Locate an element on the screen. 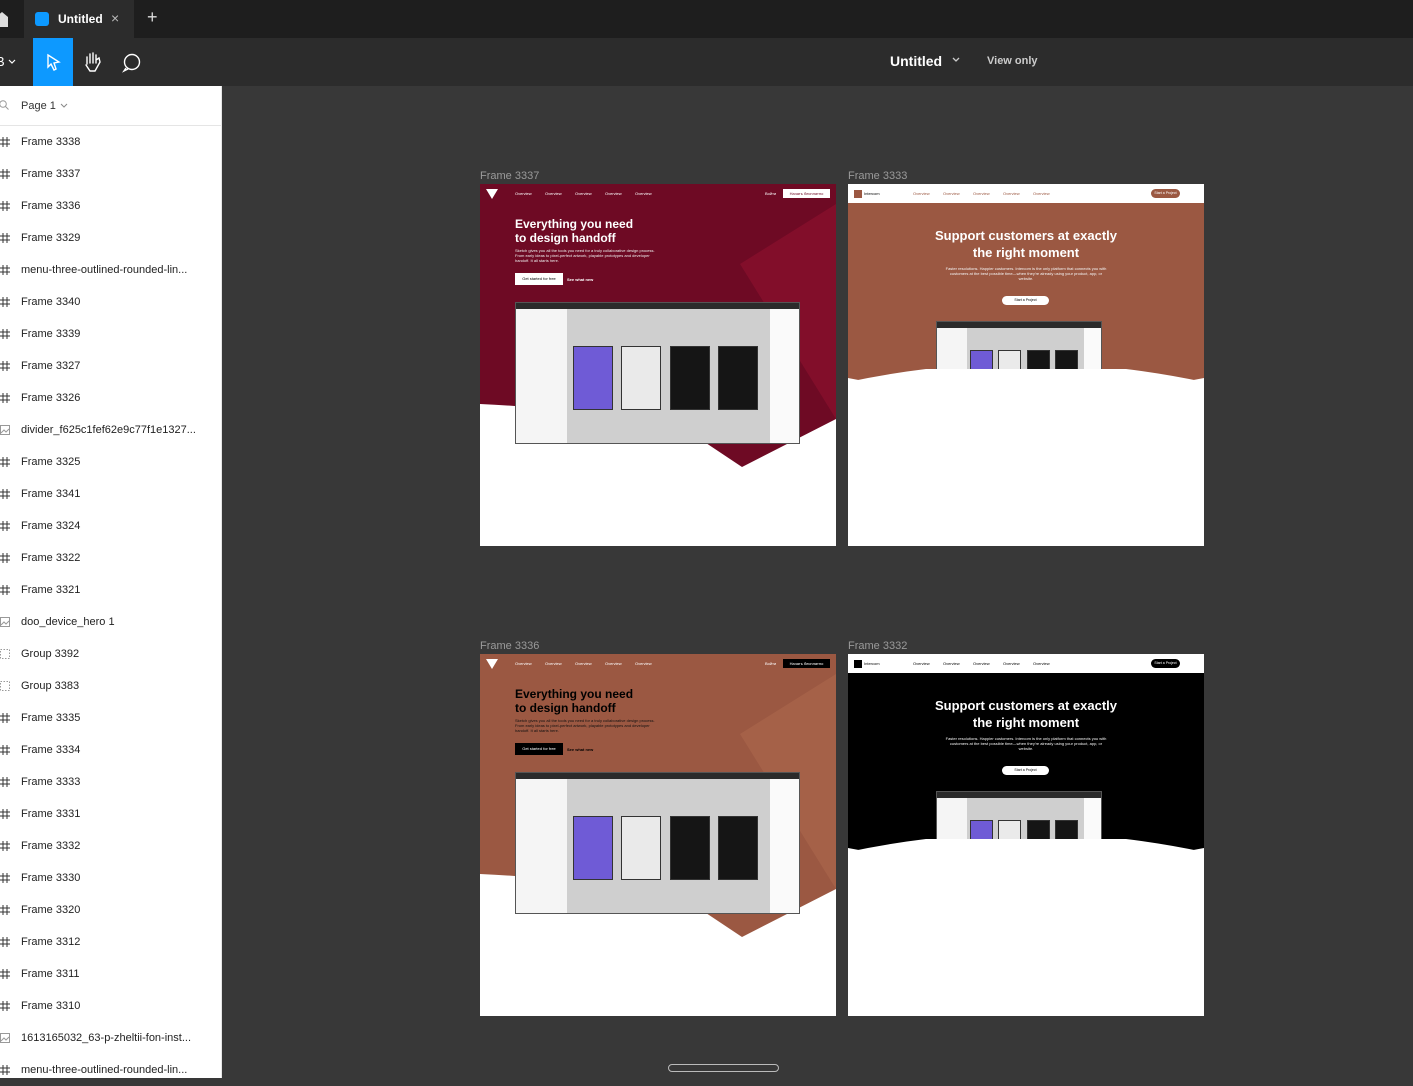  layer-item: Frame 3326 is located at coordinates (111, 398).